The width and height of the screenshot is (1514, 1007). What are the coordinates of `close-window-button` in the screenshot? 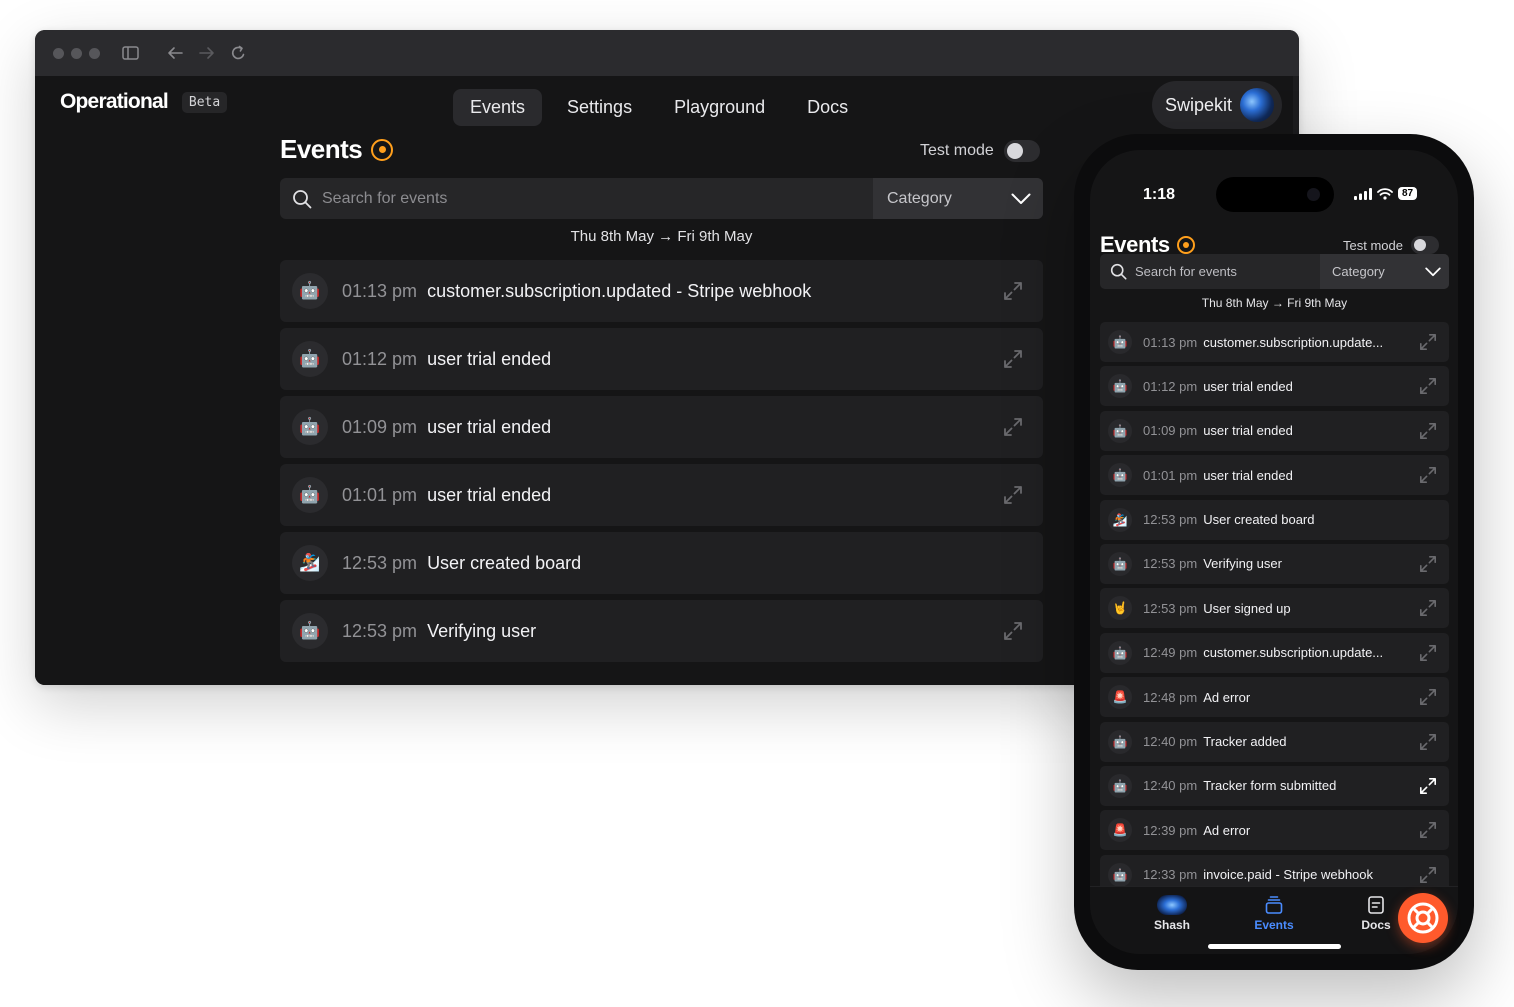 It's located at (58, 53).